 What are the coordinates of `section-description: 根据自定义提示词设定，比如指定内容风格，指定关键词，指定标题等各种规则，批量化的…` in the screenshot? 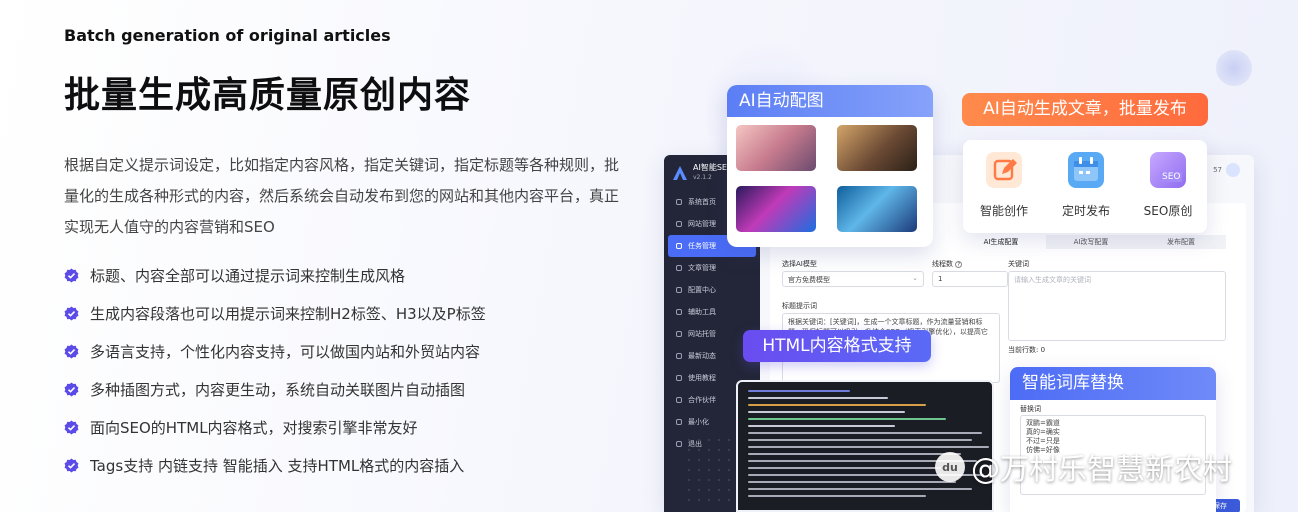 It's located at (342, 196).